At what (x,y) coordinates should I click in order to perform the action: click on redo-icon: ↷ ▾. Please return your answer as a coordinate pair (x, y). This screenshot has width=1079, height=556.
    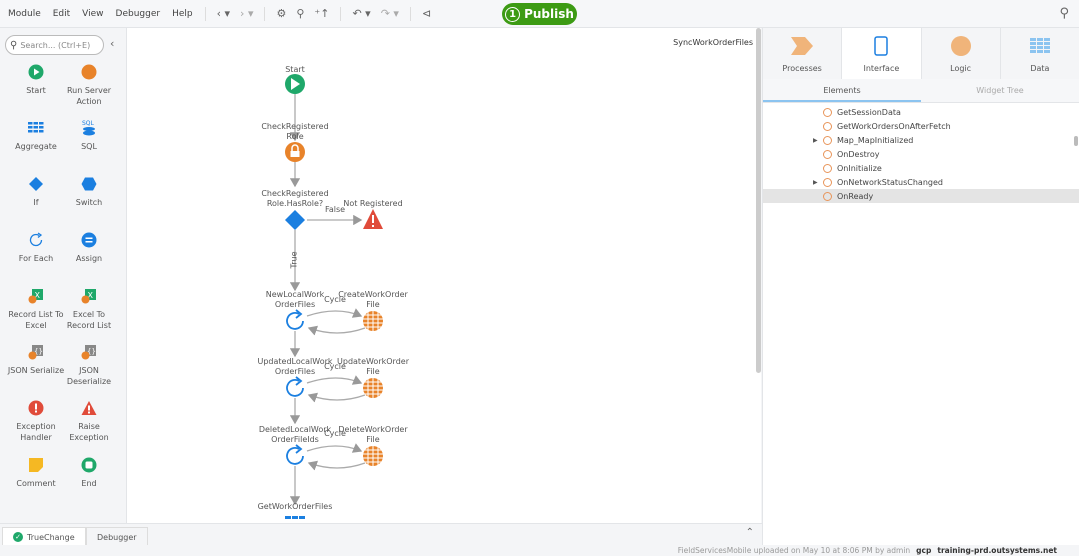
    Looking at the image, I should click on (390, 13).